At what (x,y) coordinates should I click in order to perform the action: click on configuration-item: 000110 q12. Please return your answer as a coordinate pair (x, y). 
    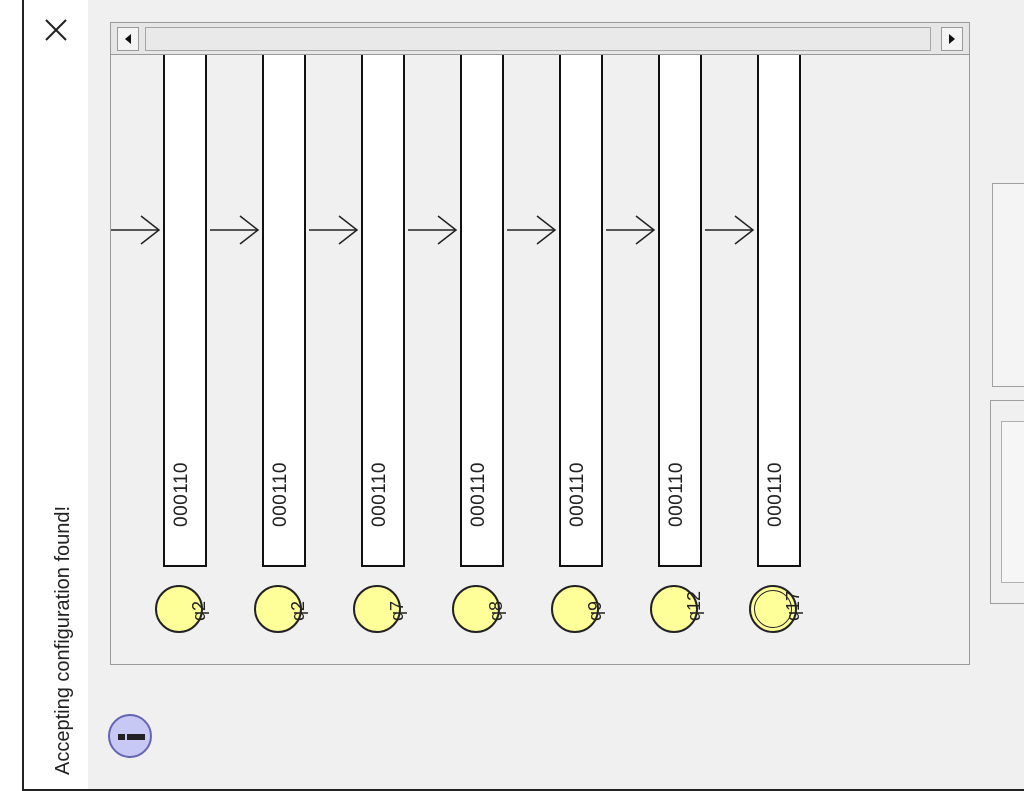
    Looking at the image, I should click on (656, 355).